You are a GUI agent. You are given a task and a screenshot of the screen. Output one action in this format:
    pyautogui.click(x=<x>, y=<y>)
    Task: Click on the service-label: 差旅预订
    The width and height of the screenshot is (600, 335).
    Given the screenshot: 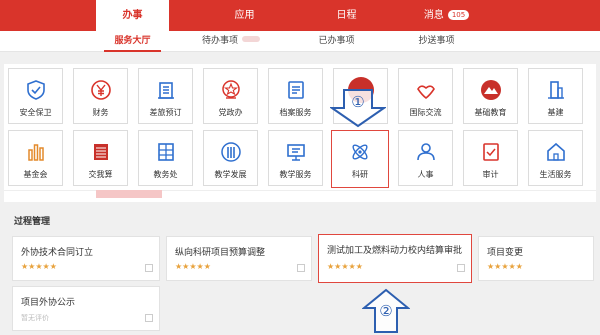 What is the action you would take?
    pyautogui.click(x=165, y=112)
    